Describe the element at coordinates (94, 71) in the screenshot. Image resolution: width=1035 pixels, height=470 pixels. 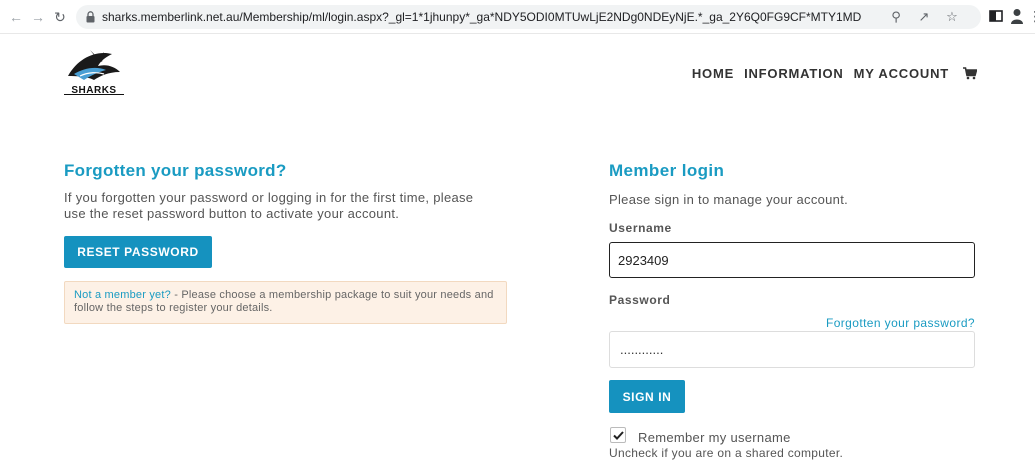
I see `sharks-logo: SHARKS` at that location.